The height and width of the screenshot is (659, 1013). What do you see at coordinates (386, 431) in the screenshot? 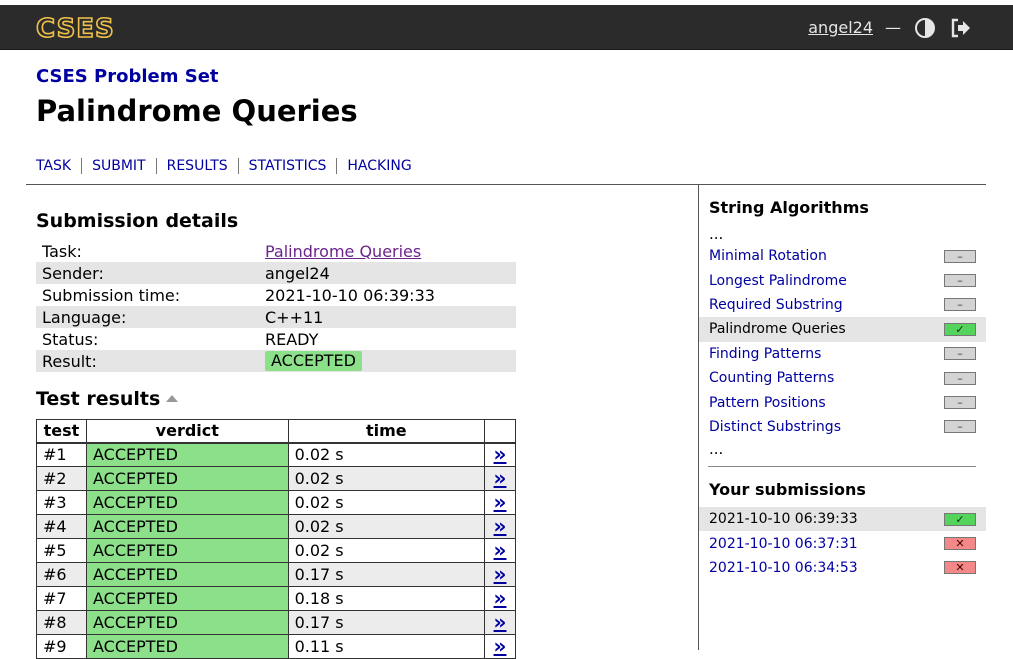
I see `column-header-time: time` at bounding box center [386, 431].